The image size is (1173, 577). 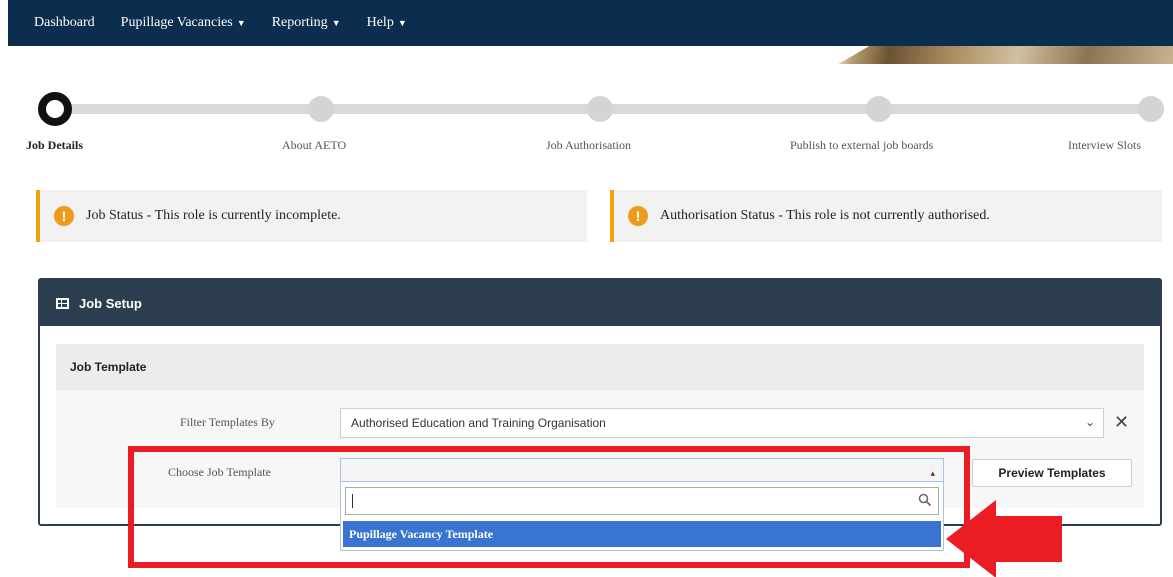 What do you see at coordinates (183, 23) in the screenshot?
I see `nav-pupillage-vacancies: Pupillage Vacancies ▼` at bounding box center [183, 23].